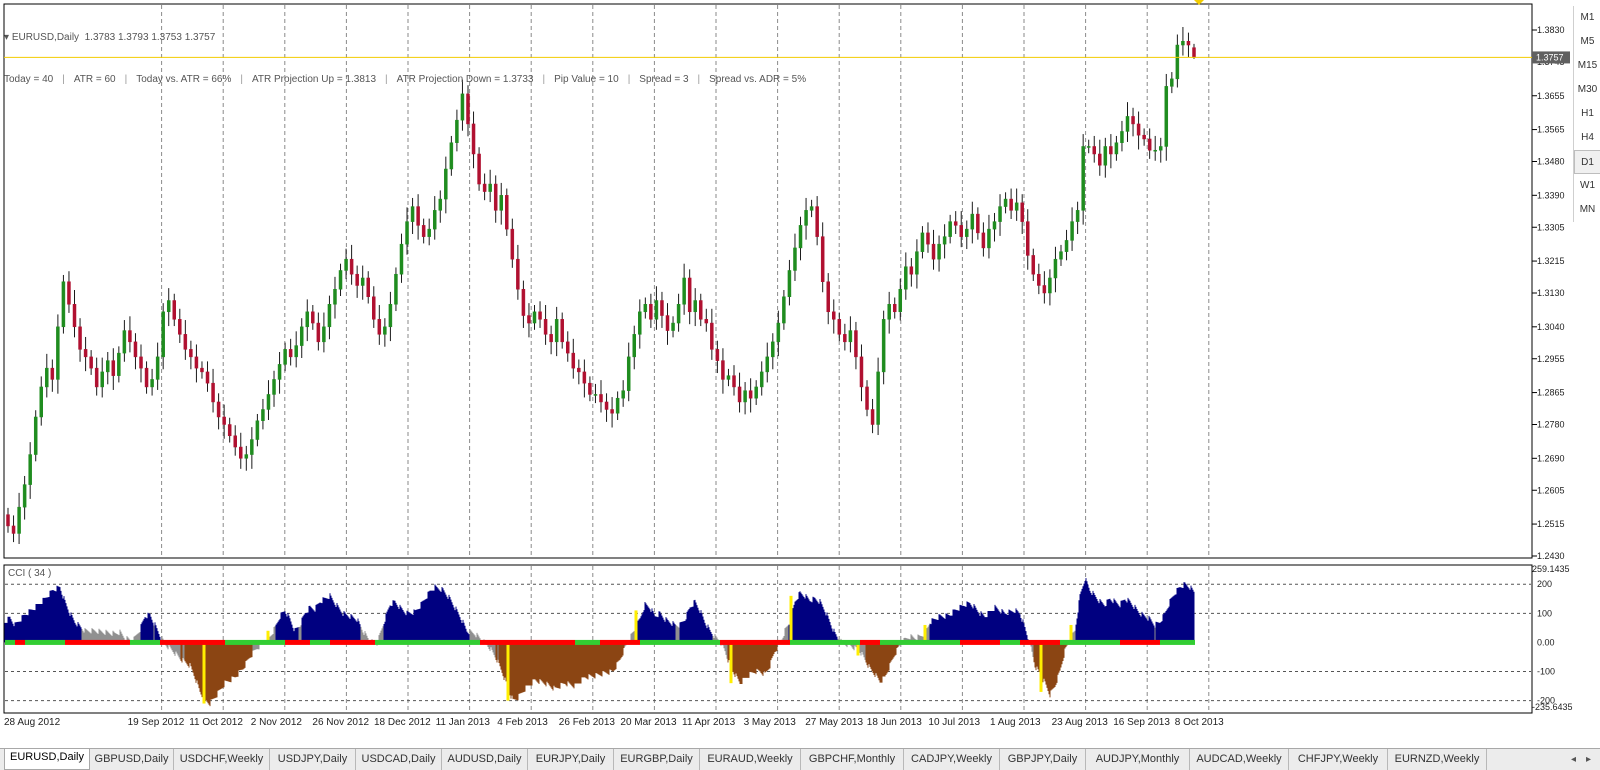 The image size is (1600, 770). I want to click on left-arrow-icon: ◂, so click(1573, 759).